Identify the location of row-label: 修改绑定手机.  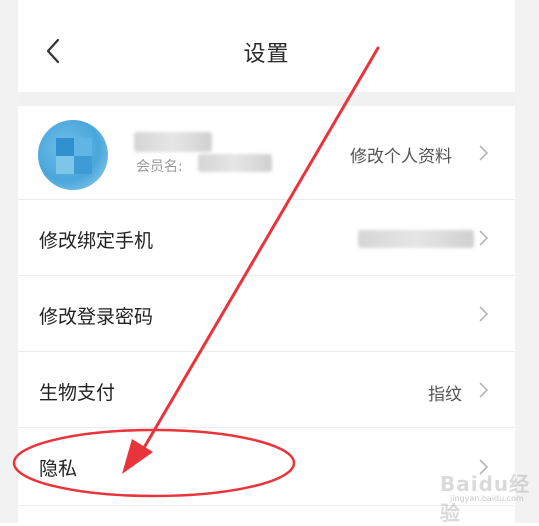
(96, 241).